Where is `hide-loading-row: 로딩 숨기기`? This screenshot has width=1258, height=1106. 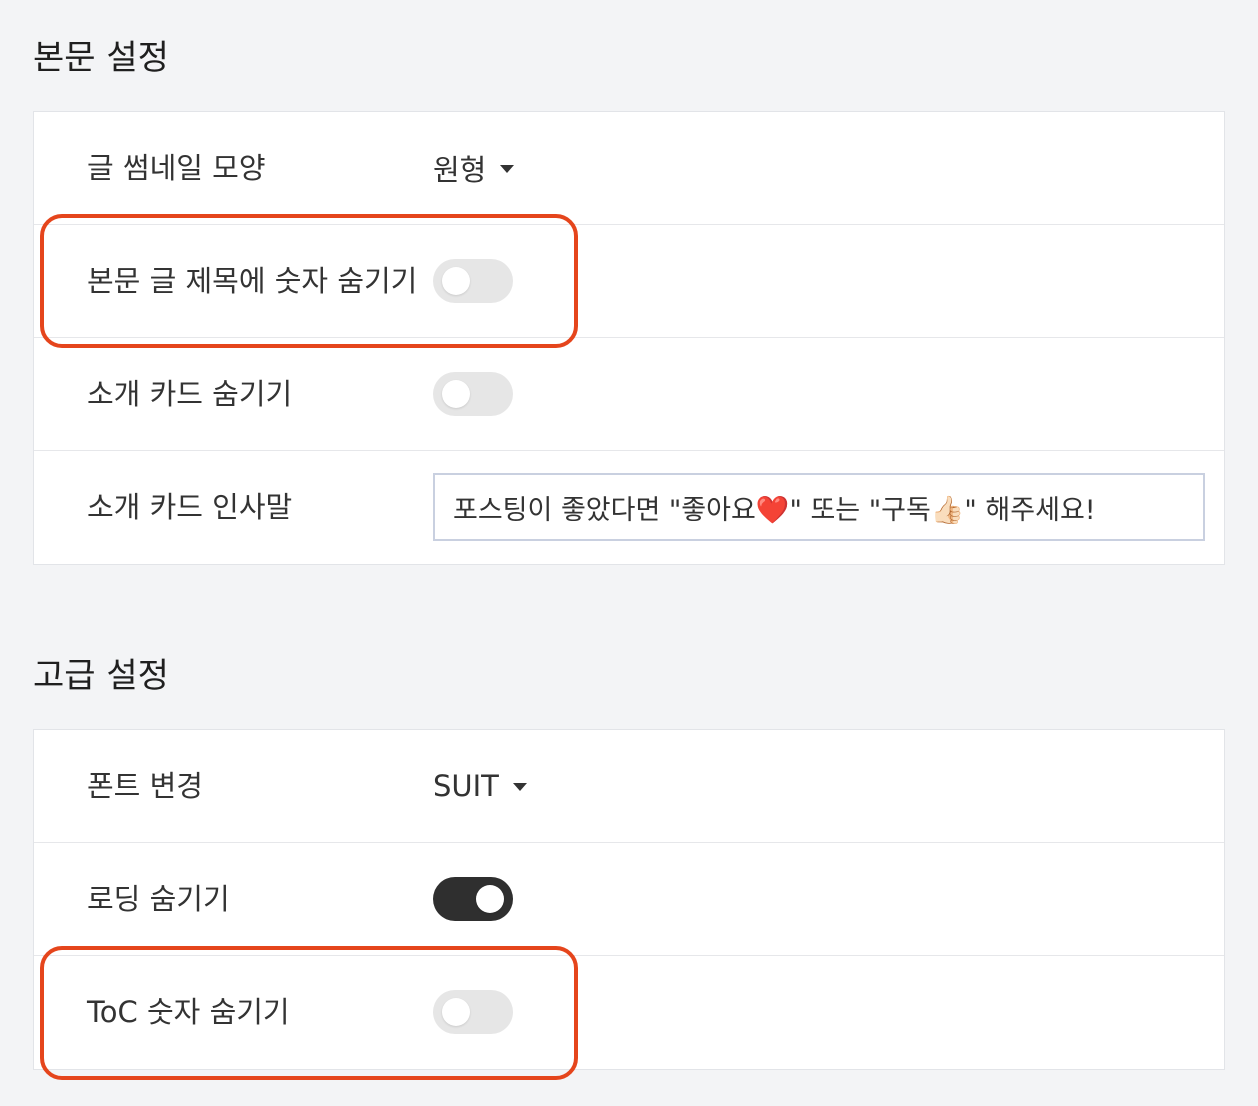
hide-loading-row: 로딩 숨기기 is located at coordinates (629, 899).